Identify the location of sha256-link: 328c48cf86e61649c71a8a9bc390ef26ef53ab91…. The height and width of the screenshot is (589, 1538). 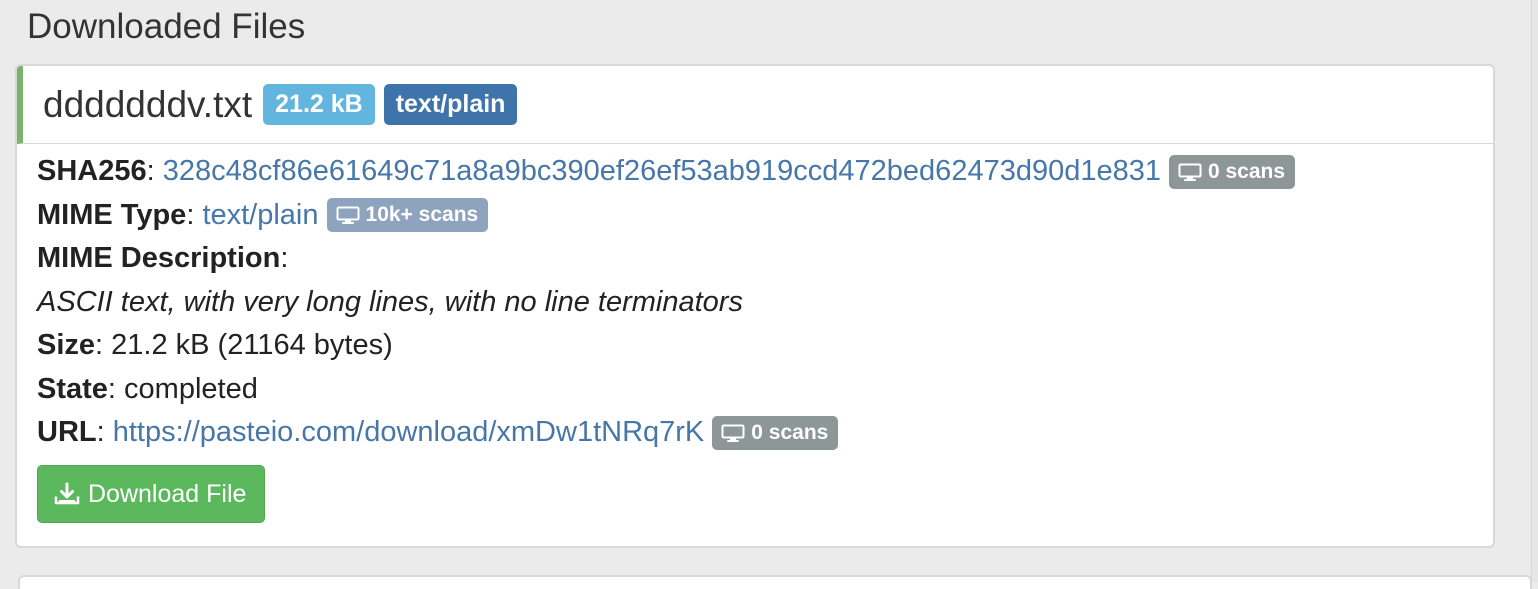
(662, 171).